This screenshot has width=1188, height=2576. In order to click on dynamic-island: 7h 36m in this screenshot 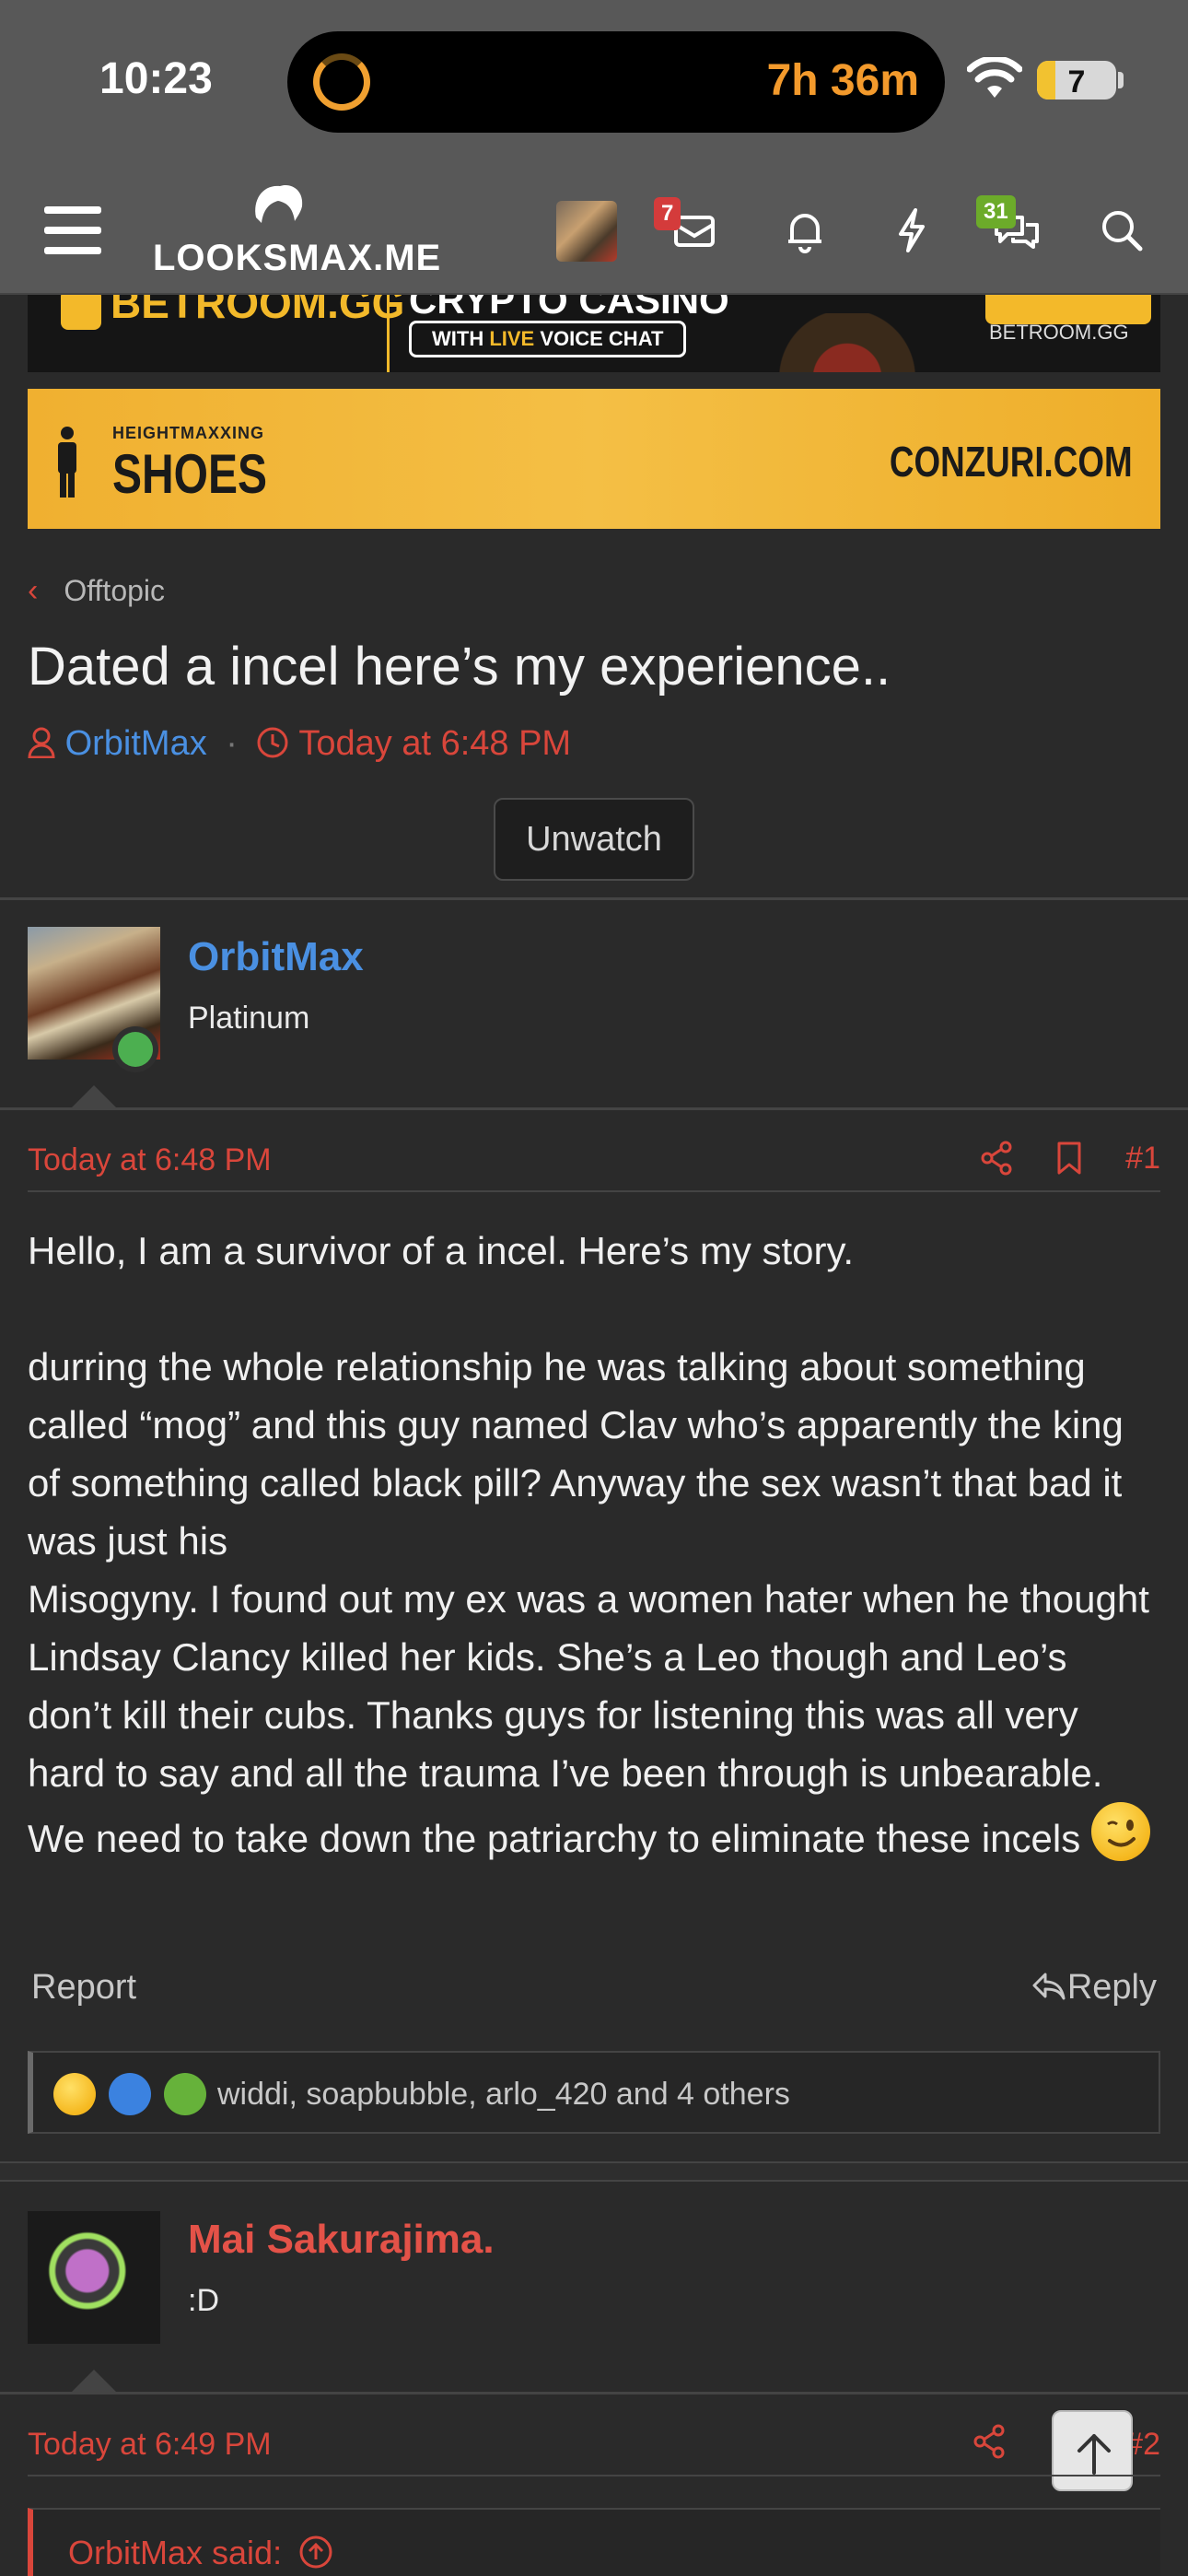, I will do `click(616, 82)`.